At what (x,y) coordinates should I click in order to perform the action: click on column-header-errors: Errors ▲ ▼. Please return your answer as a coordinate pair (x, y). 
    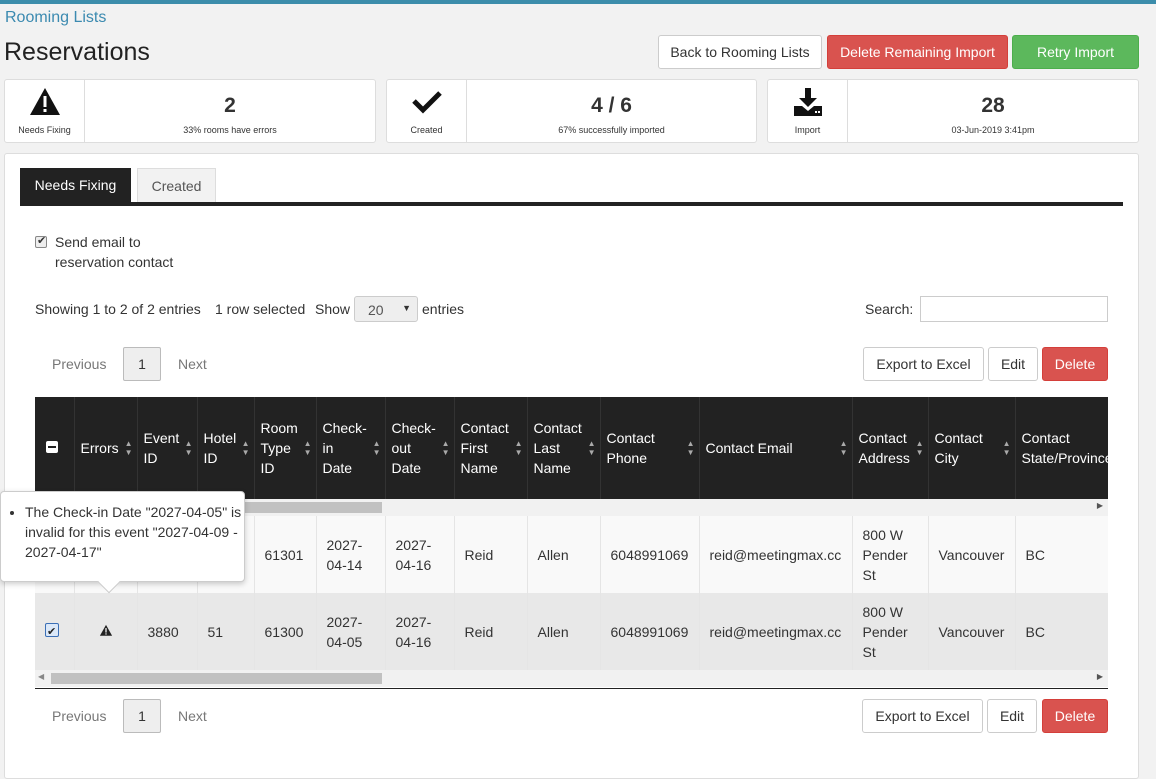
    Looking at the image, I should click on (106, 448).